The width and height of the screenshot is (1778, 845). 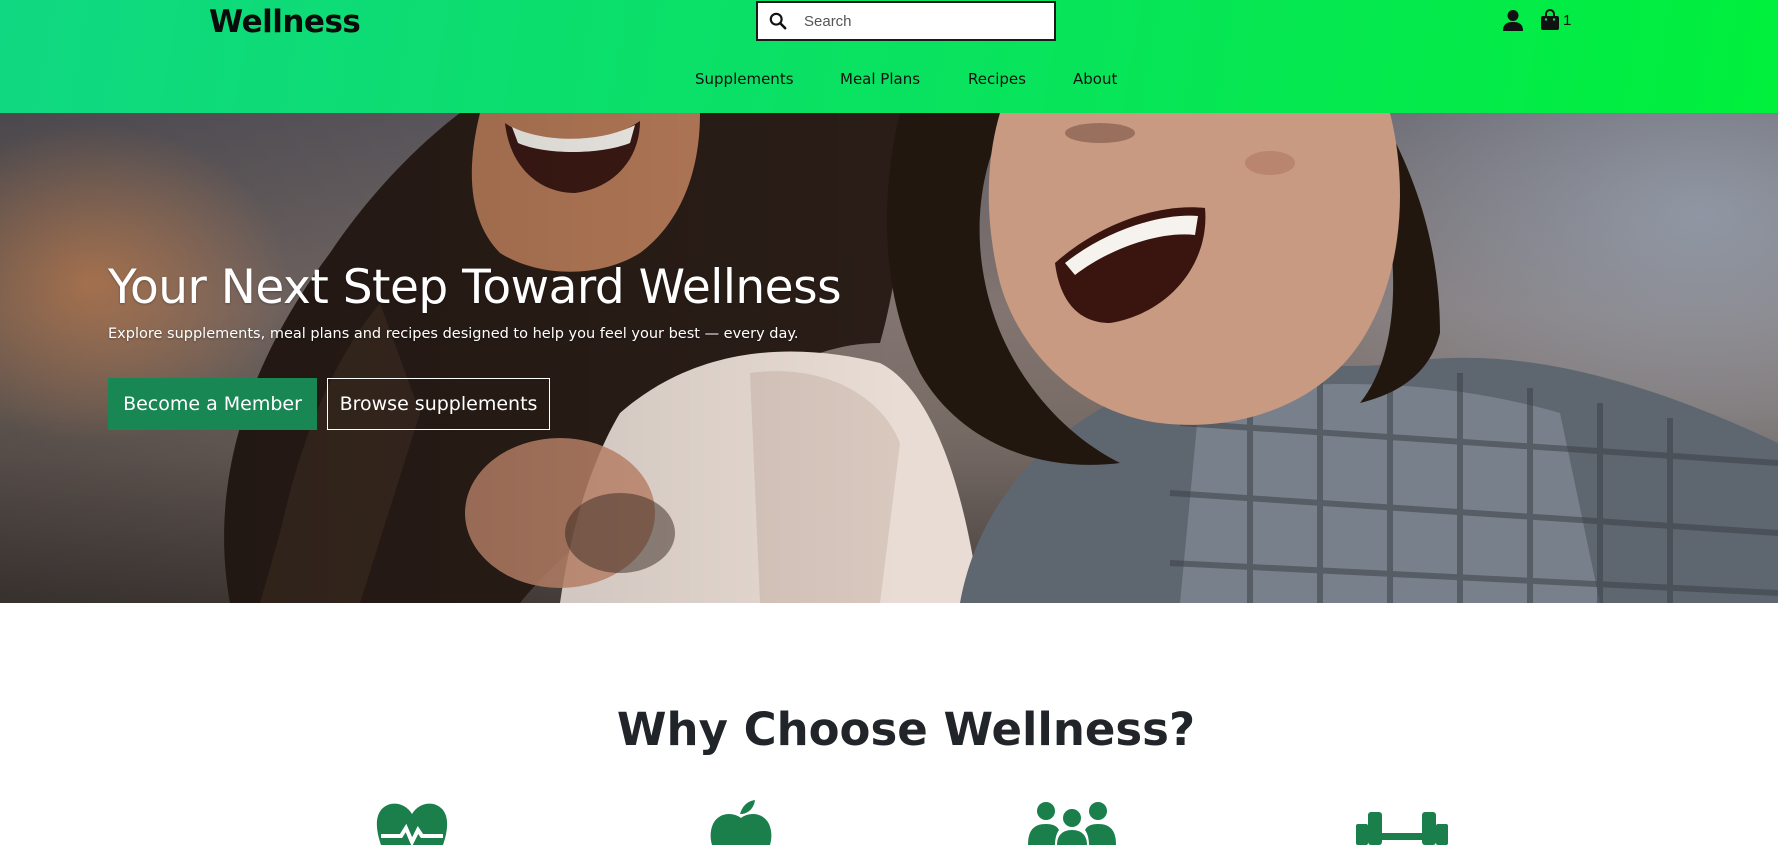 What do you see at coordinates (1567, 20) in the screenshot?
I see `cart-count-badge: 1` at bounding box center [1567, 20].